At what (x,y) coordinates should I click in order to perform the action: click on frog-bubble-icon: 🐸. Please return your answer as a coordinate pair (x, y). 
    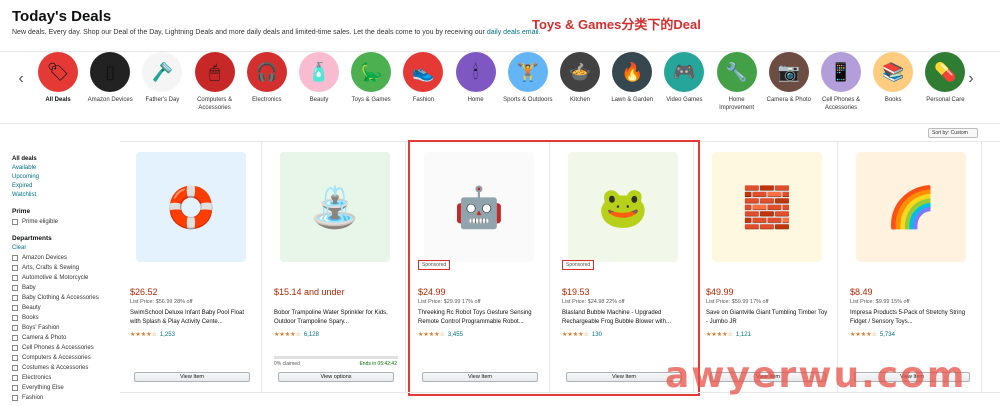
    Looking at the image, I should click on (623, 207).